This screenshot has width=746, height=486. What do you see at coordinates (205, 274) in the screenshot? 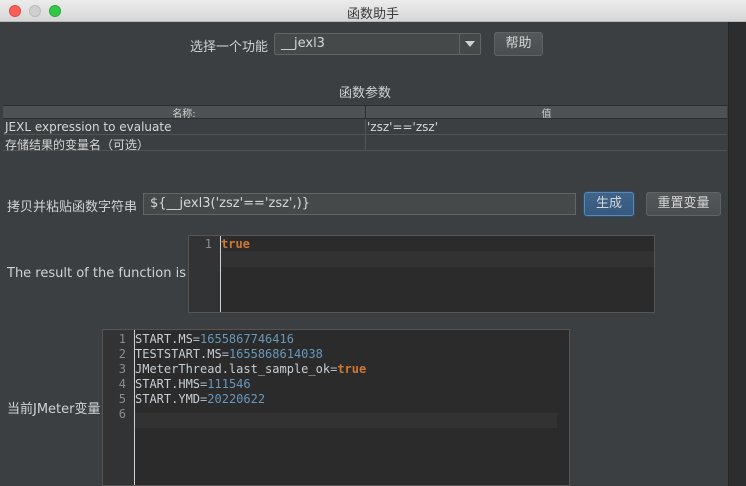
I see `line-number-gutter: 1` at bounding box center [205, 274].